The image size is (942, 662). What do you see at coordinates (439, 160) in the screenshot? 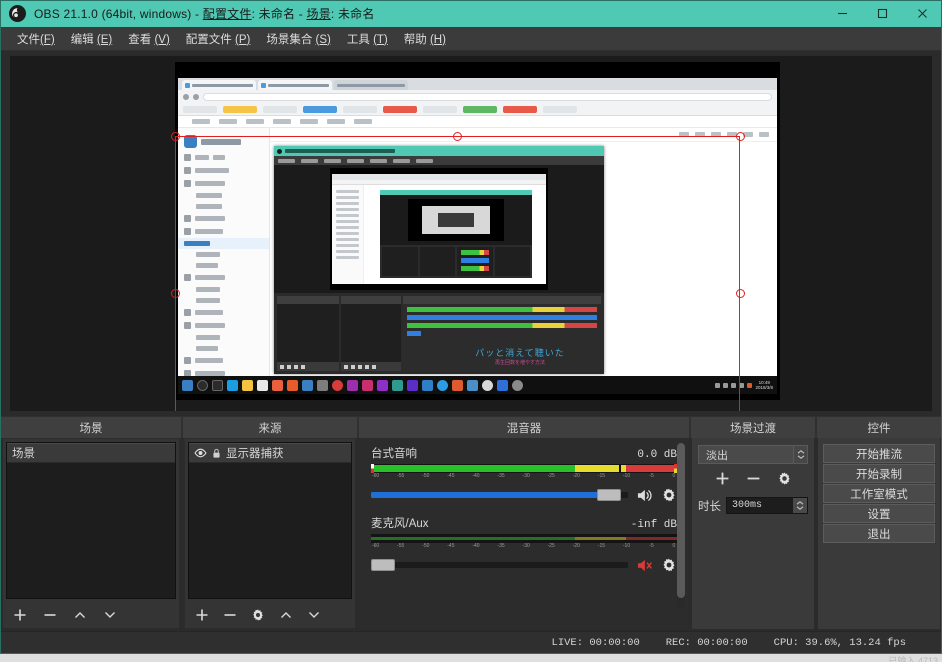
I see `nested-menu-bar` at bounding box center [439, 160].